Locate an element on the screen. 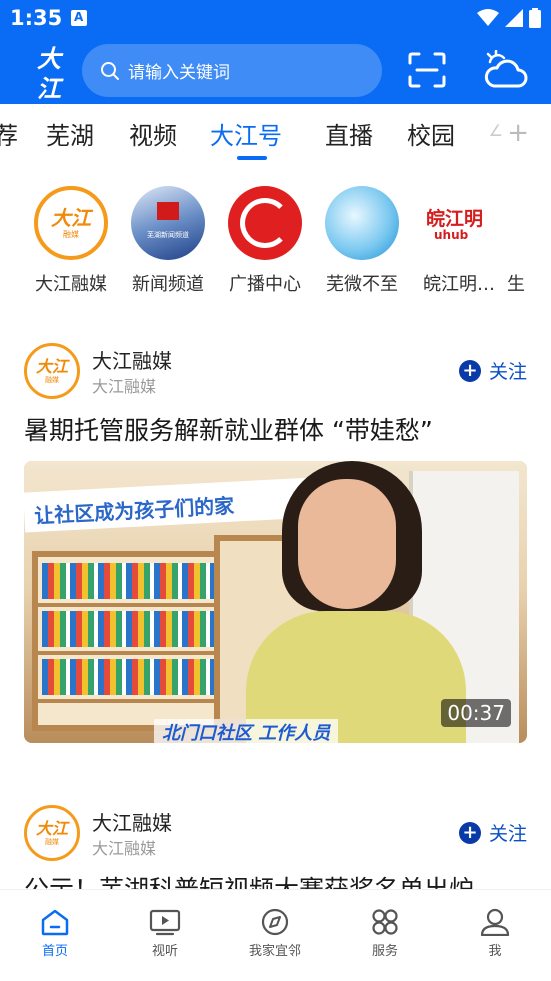 The image size is (551, 981). app-header: 大江 看看 请输入关键词 is located at coordinates (275, 81).